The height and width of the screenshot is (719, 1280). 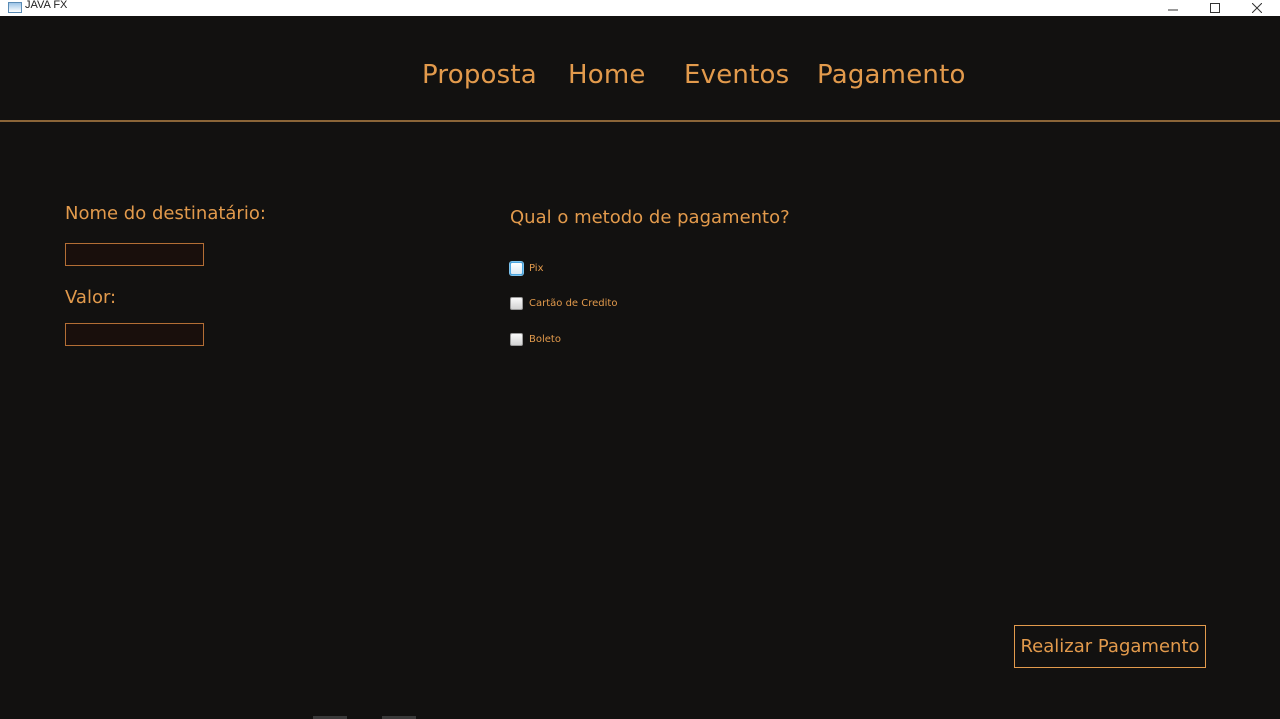 What do you see at coordinates (536, 268) in the screenshot?
I see `pix-label: Pix` at bounding box center [536, 268].